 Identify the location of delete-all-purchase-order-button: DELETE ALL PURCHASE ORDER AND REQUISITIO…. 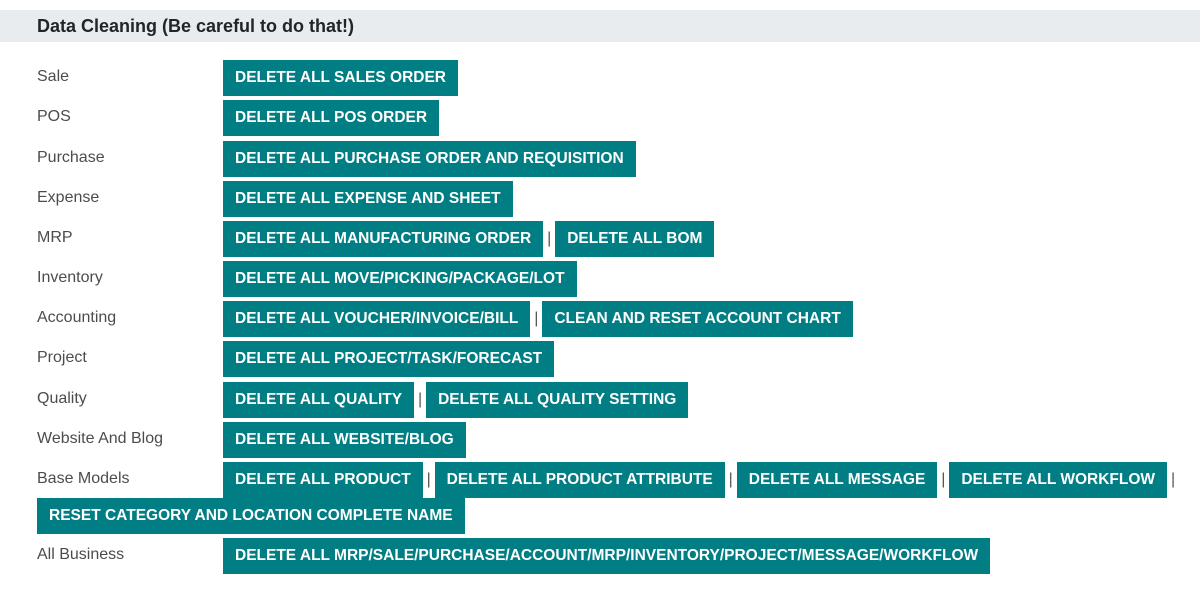
(429, 159).